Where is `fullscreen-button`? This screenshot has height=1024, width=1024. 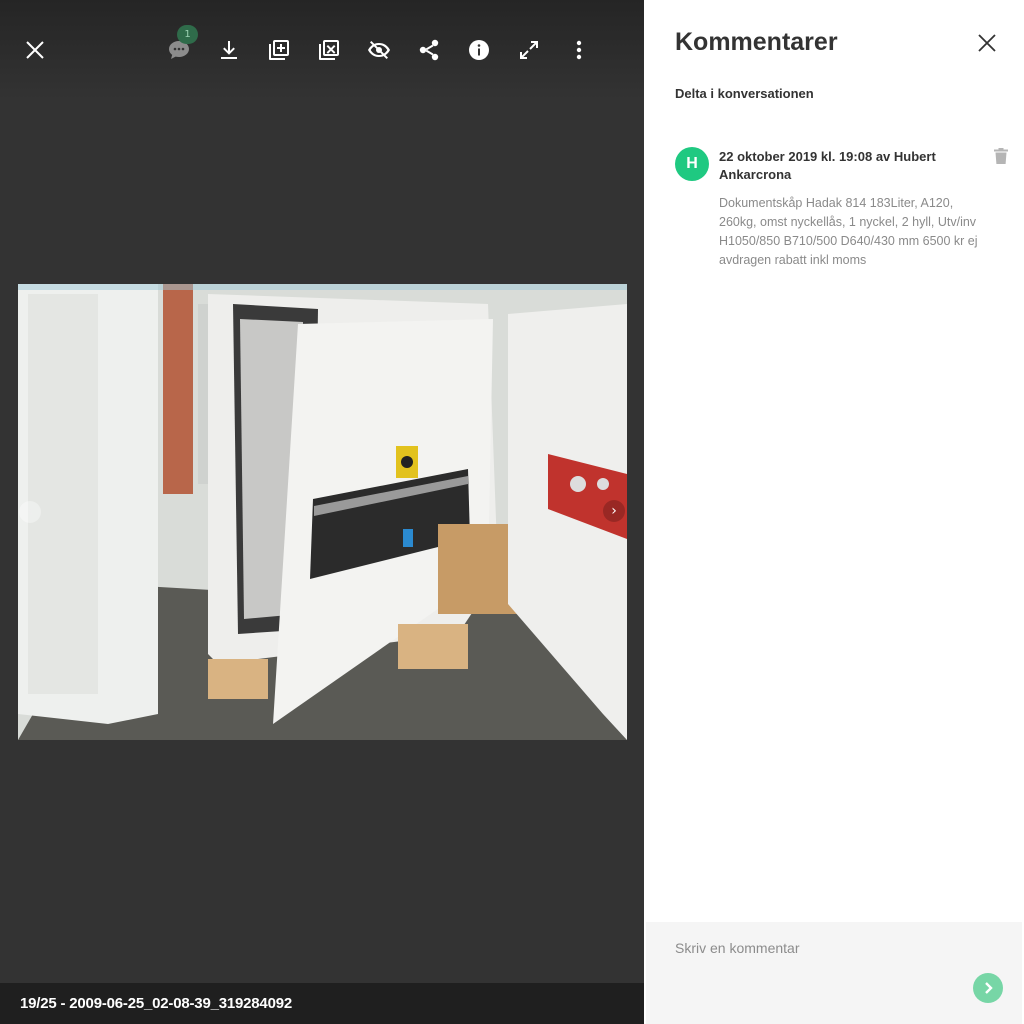
fullscreen-button is located at coordinates (529, 50).